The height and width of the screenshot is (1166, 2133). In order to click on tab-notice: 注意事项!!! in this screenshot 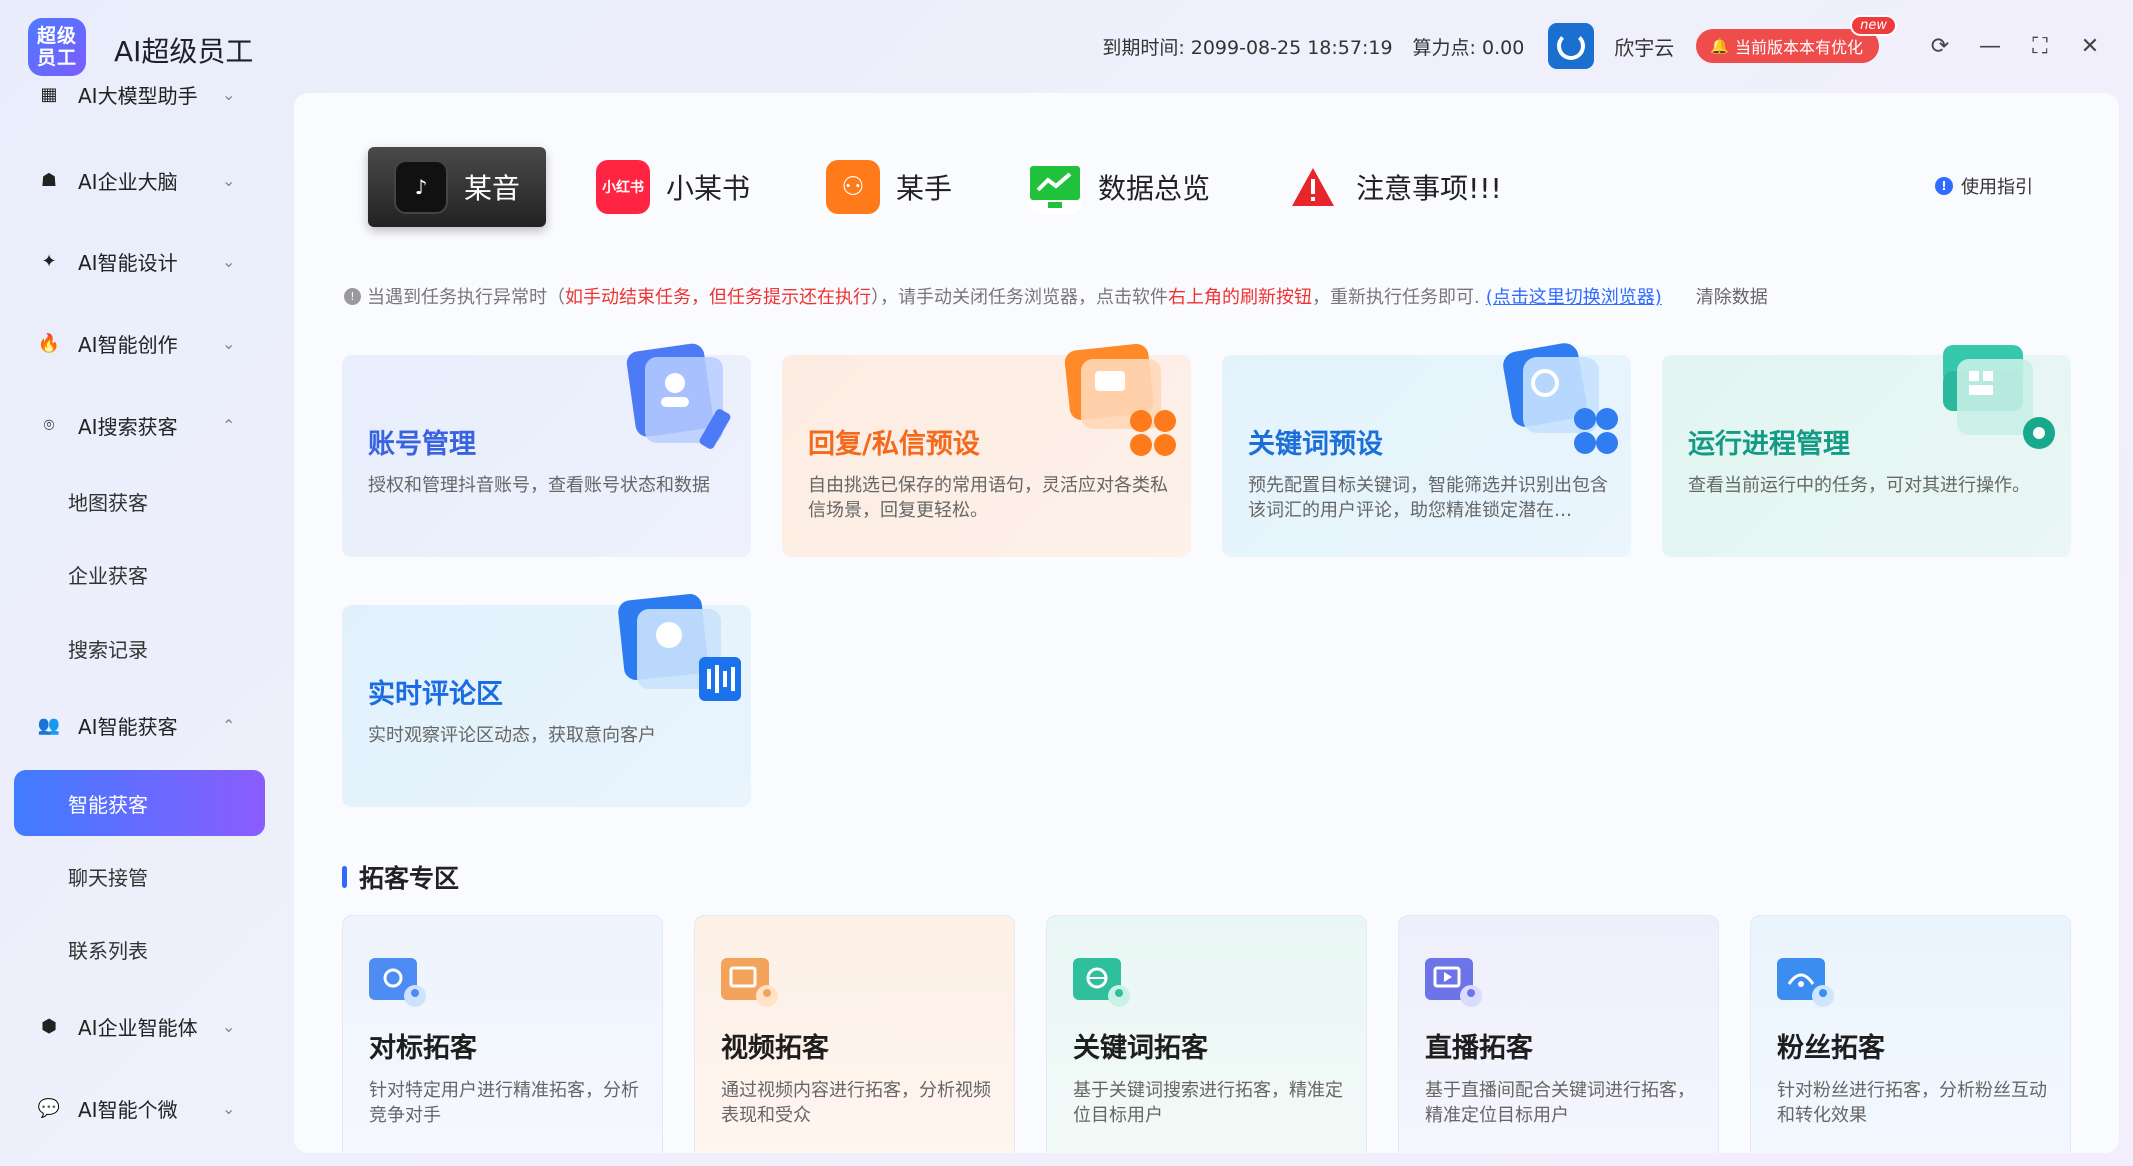, I will do `click(1394, 187)`.